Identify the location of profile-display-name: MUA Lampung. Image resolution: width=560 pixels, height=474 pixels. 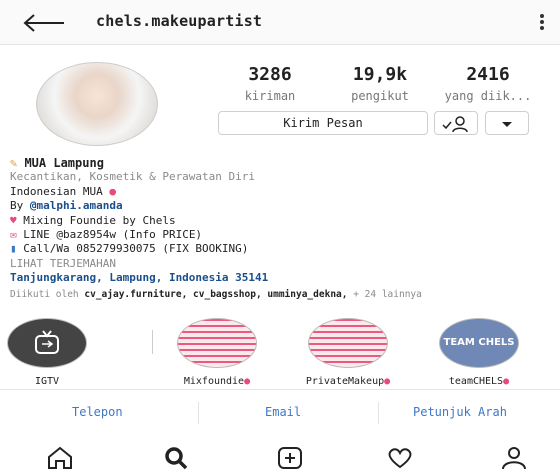
(64, 163).